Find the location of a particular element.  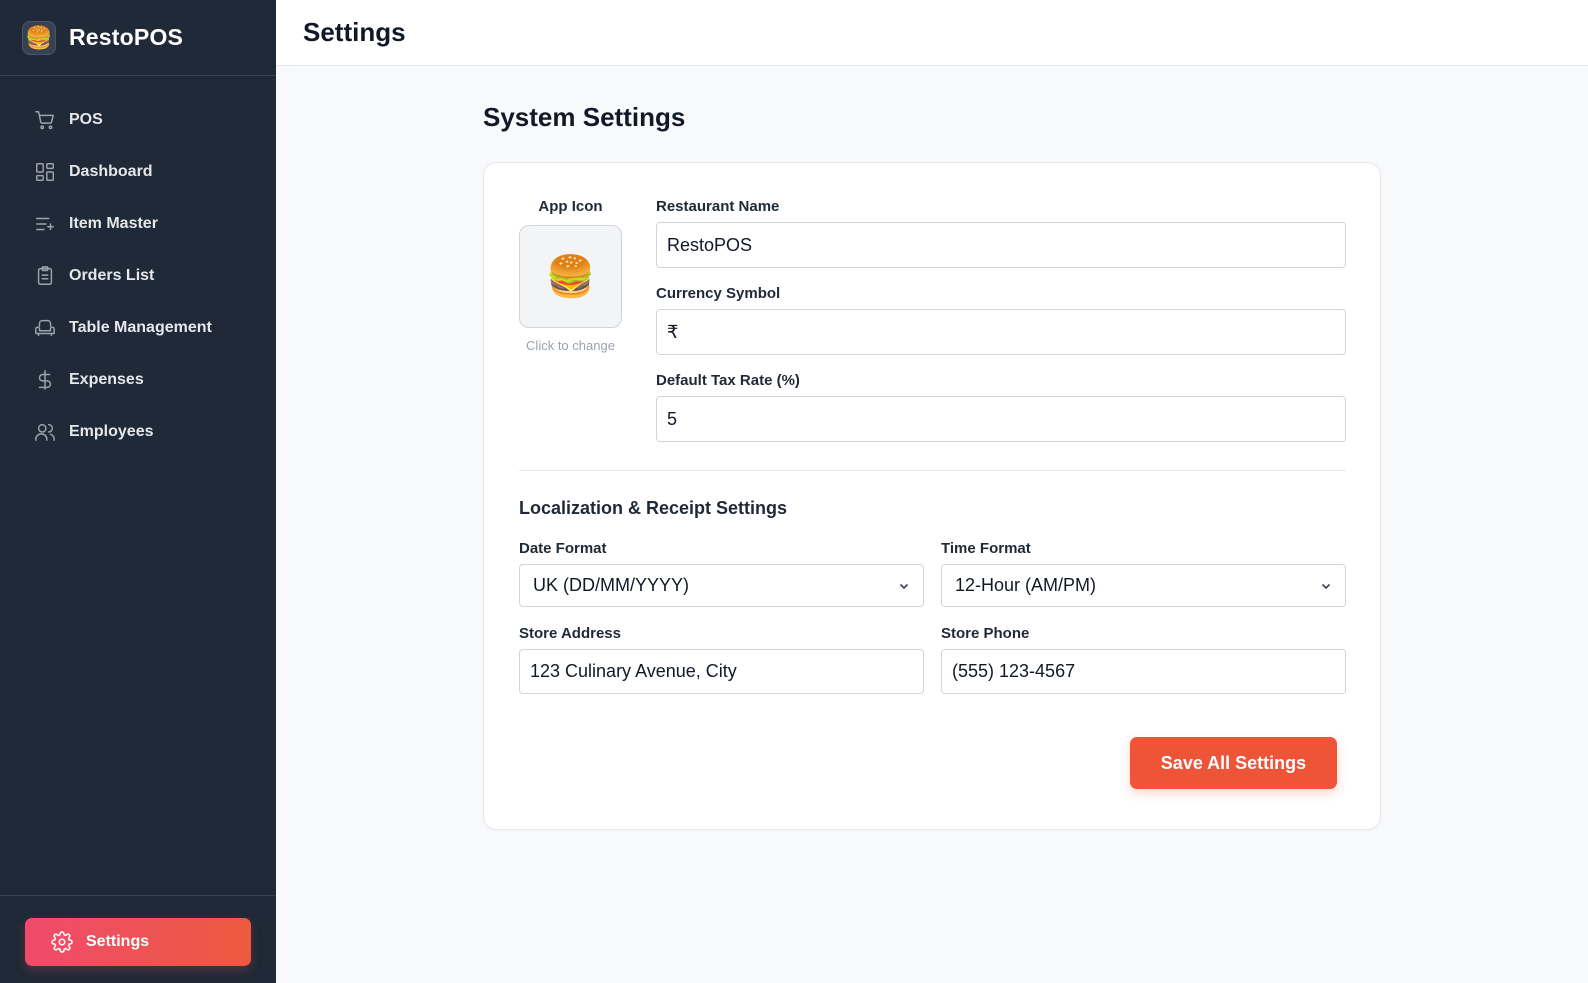

tax-rate-label: Default Tax Rate (%) is located at coordinates (728, 380).